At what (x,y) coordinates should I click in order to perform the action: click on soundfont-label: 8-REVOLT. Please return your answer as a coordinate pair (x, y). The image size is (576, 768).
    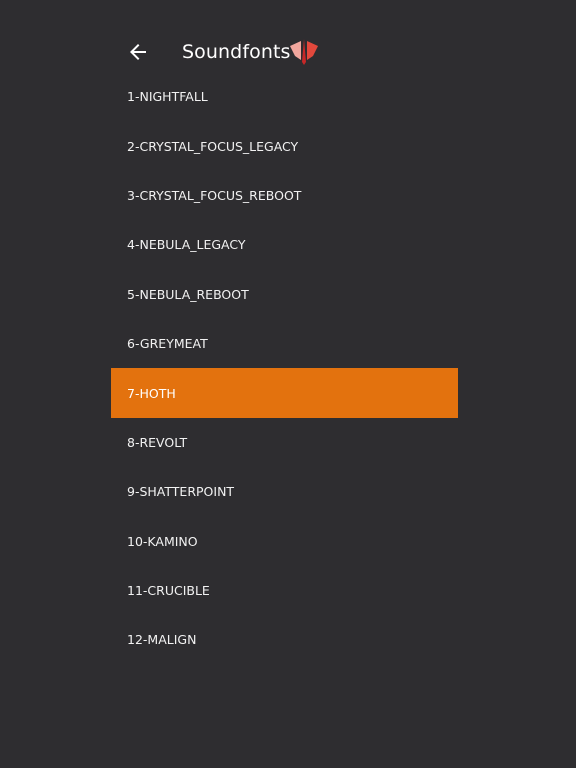
    Looking at the image, I should click on (157, 442).